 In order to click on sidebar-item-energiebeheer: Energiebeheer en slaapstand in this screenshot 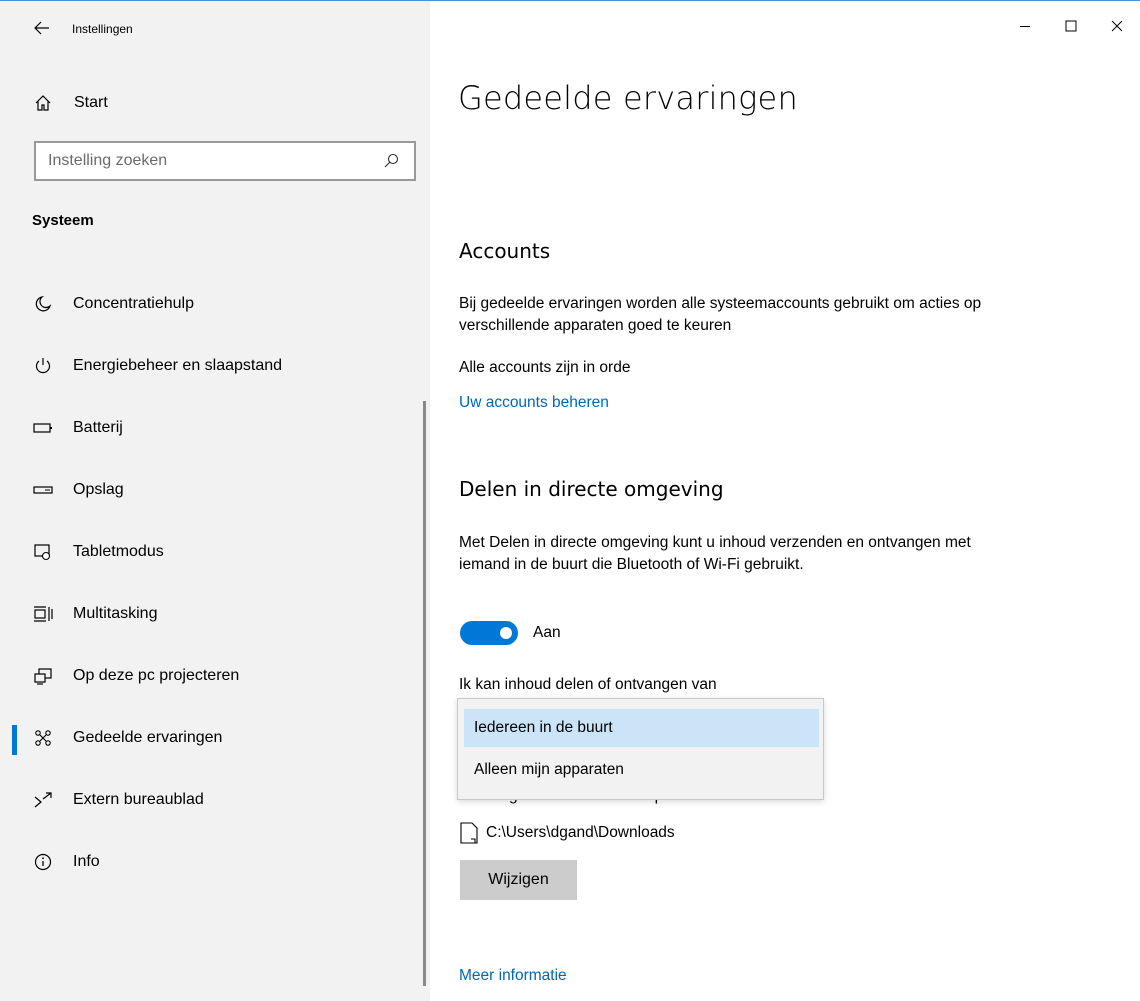, I will do `click(215, 366)`.